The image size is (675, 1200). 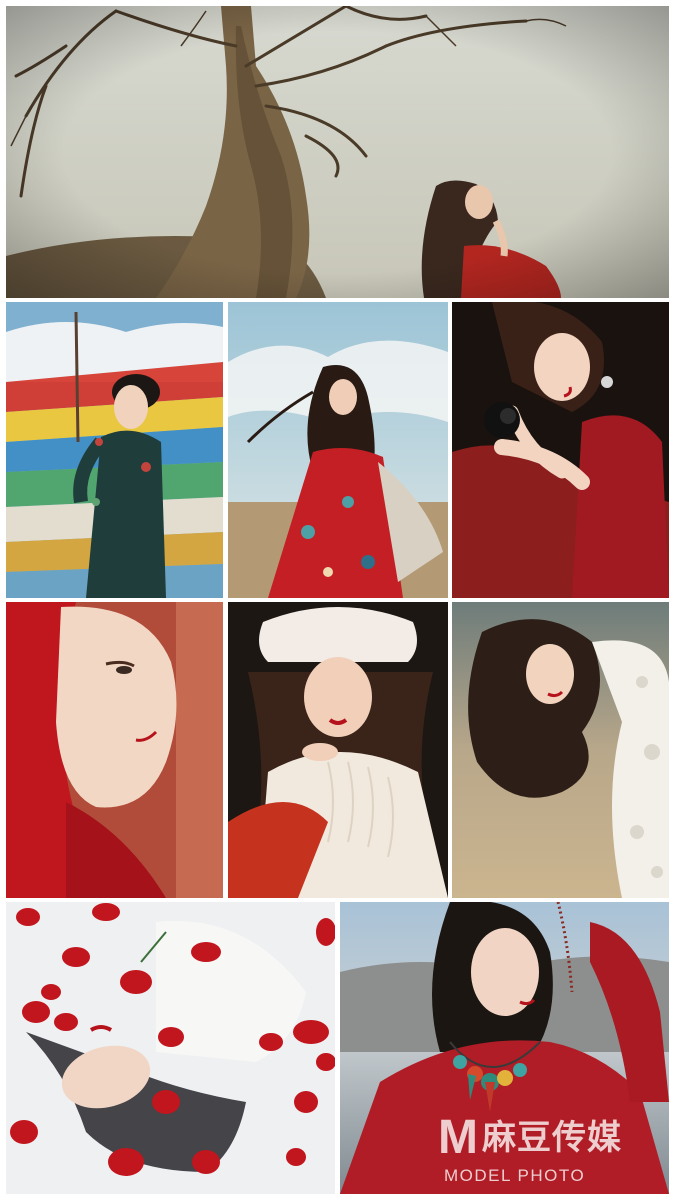 I want to click on photo-lace-dress-image, so click(x=560, y=750).